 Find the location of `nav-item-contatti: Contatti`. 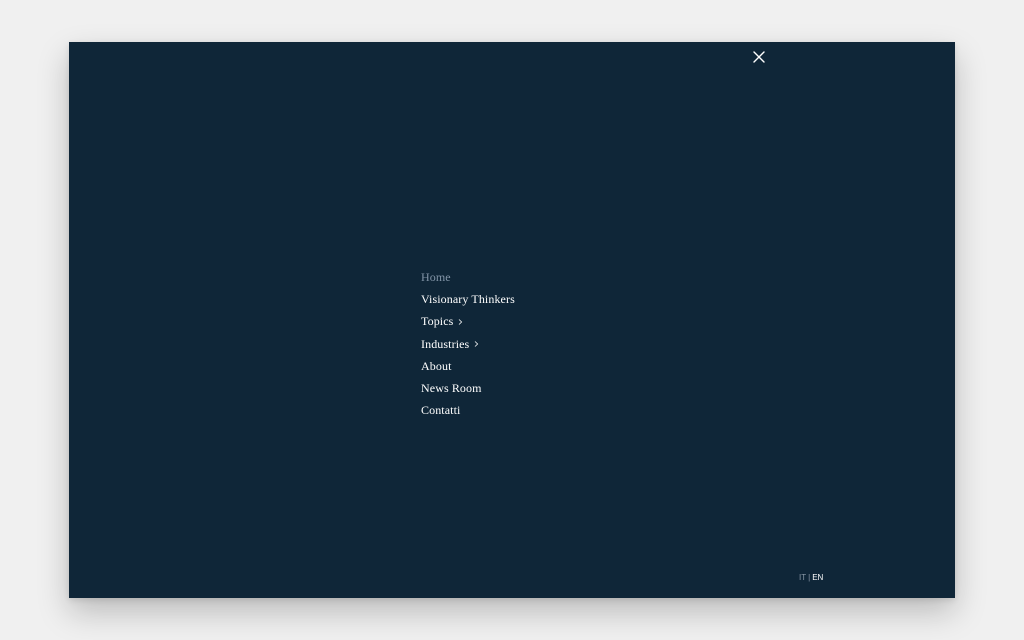

nav-item-contatti: Contatti is located at coordinates (468, 411).